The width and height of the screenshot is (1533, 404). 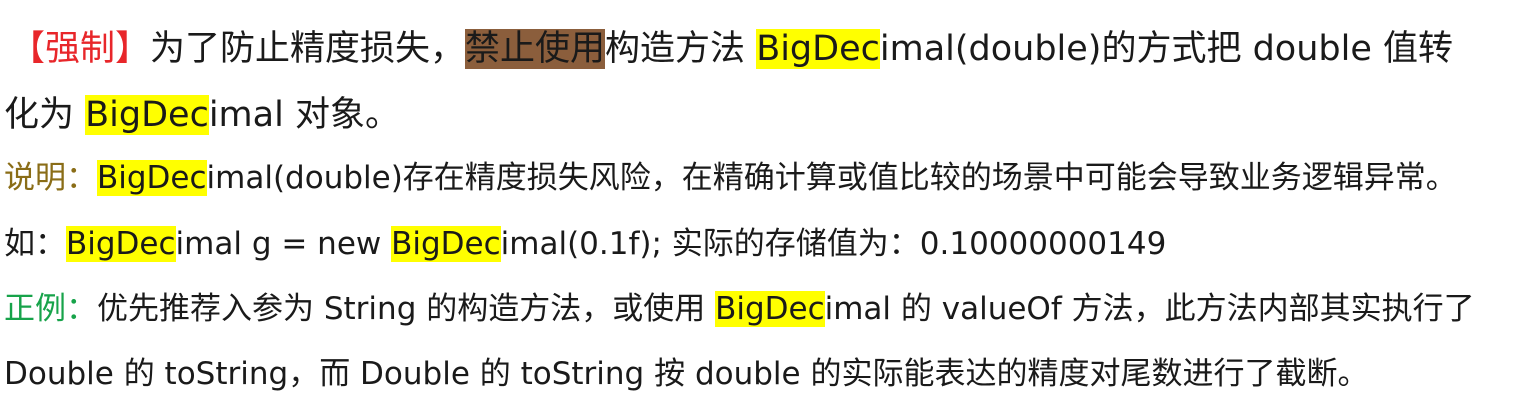 I want to click on example-text-part2: imal(0.1f); 实际的存储值为：0.10000000149, so click(x=833, y=244).